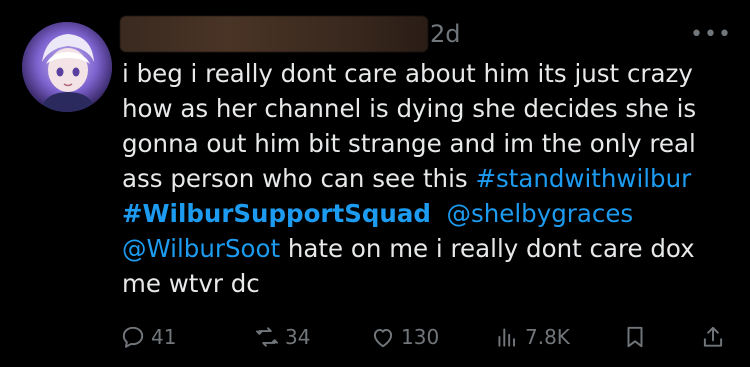  I want to click on repost-button: 34, so click(282, 337).